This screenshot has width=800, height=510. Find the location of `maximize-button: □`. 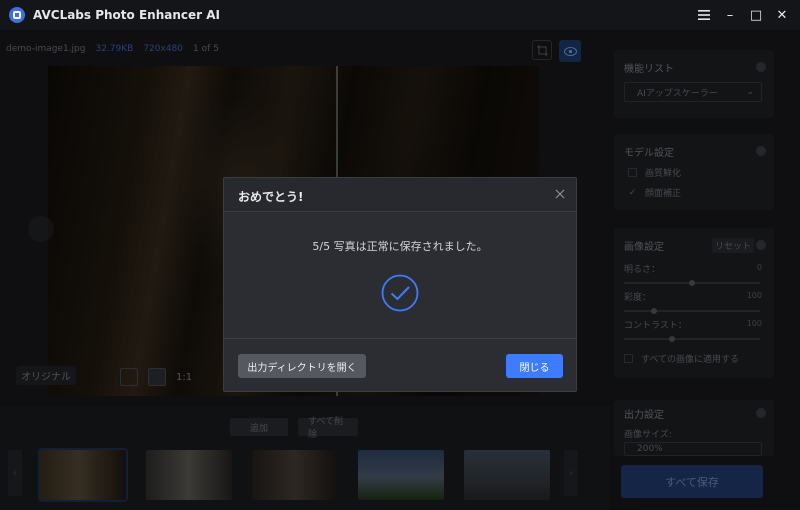

maximize-button: □ is located at coordinates (756, 15).